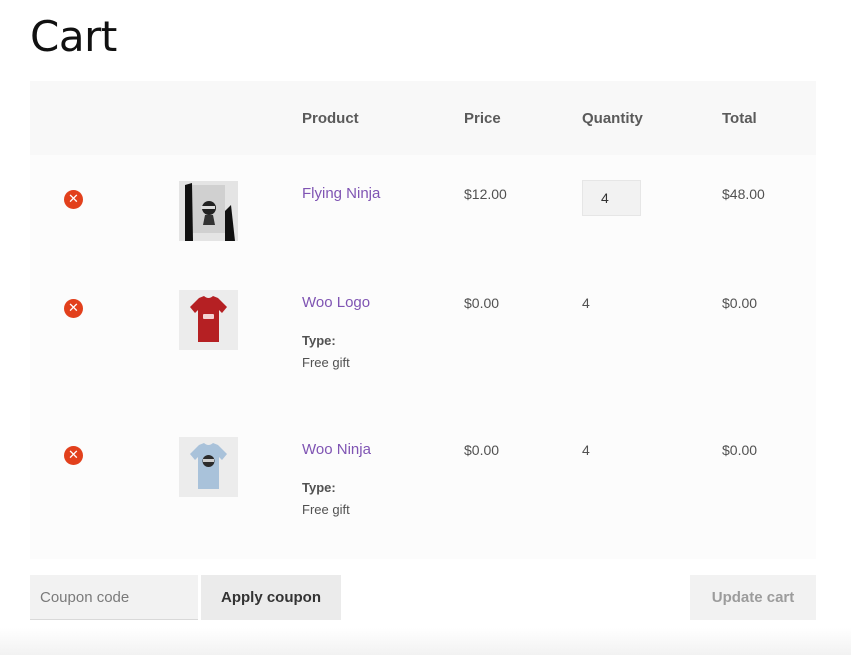  What do you see at coordinates (341, 193) in the screenshot?
I see `product-link: Flying Ninja` at bounding box center [341, 193].